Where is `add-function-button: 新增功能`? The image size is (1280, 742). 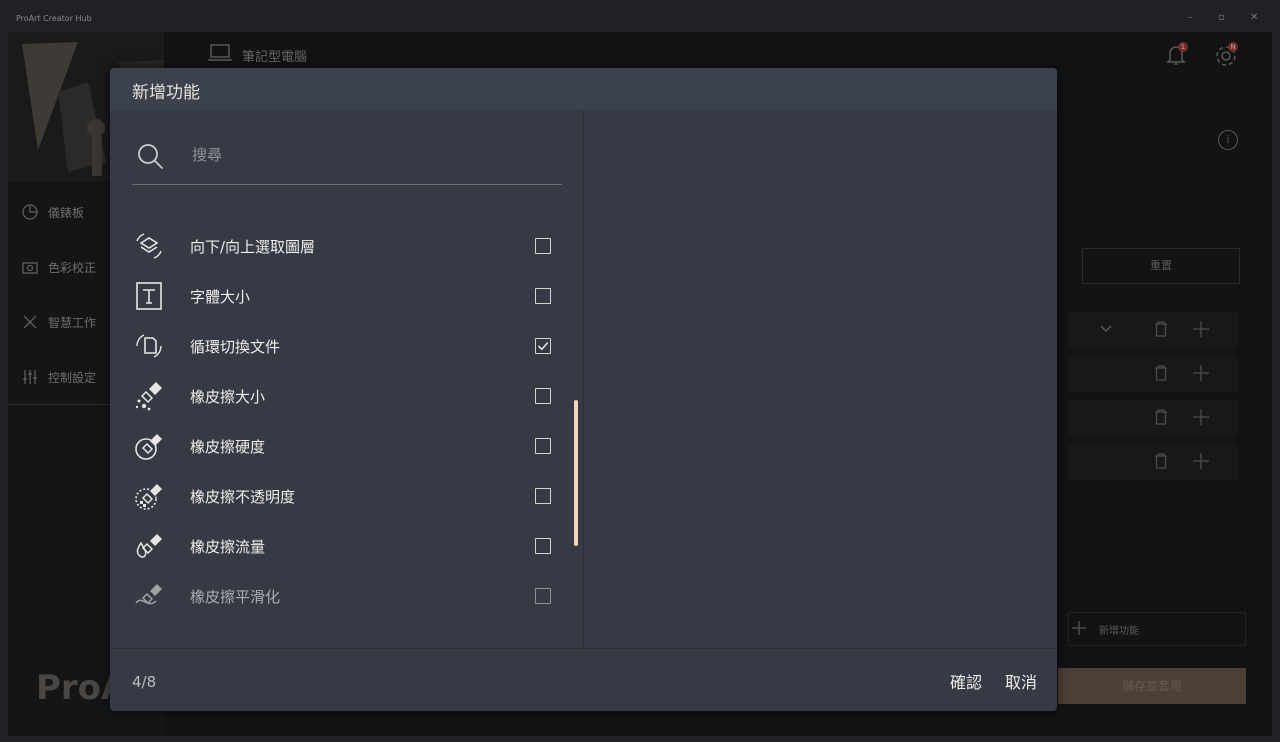 add-function-button: 新增功能 is located at coordinates (1157, 629).